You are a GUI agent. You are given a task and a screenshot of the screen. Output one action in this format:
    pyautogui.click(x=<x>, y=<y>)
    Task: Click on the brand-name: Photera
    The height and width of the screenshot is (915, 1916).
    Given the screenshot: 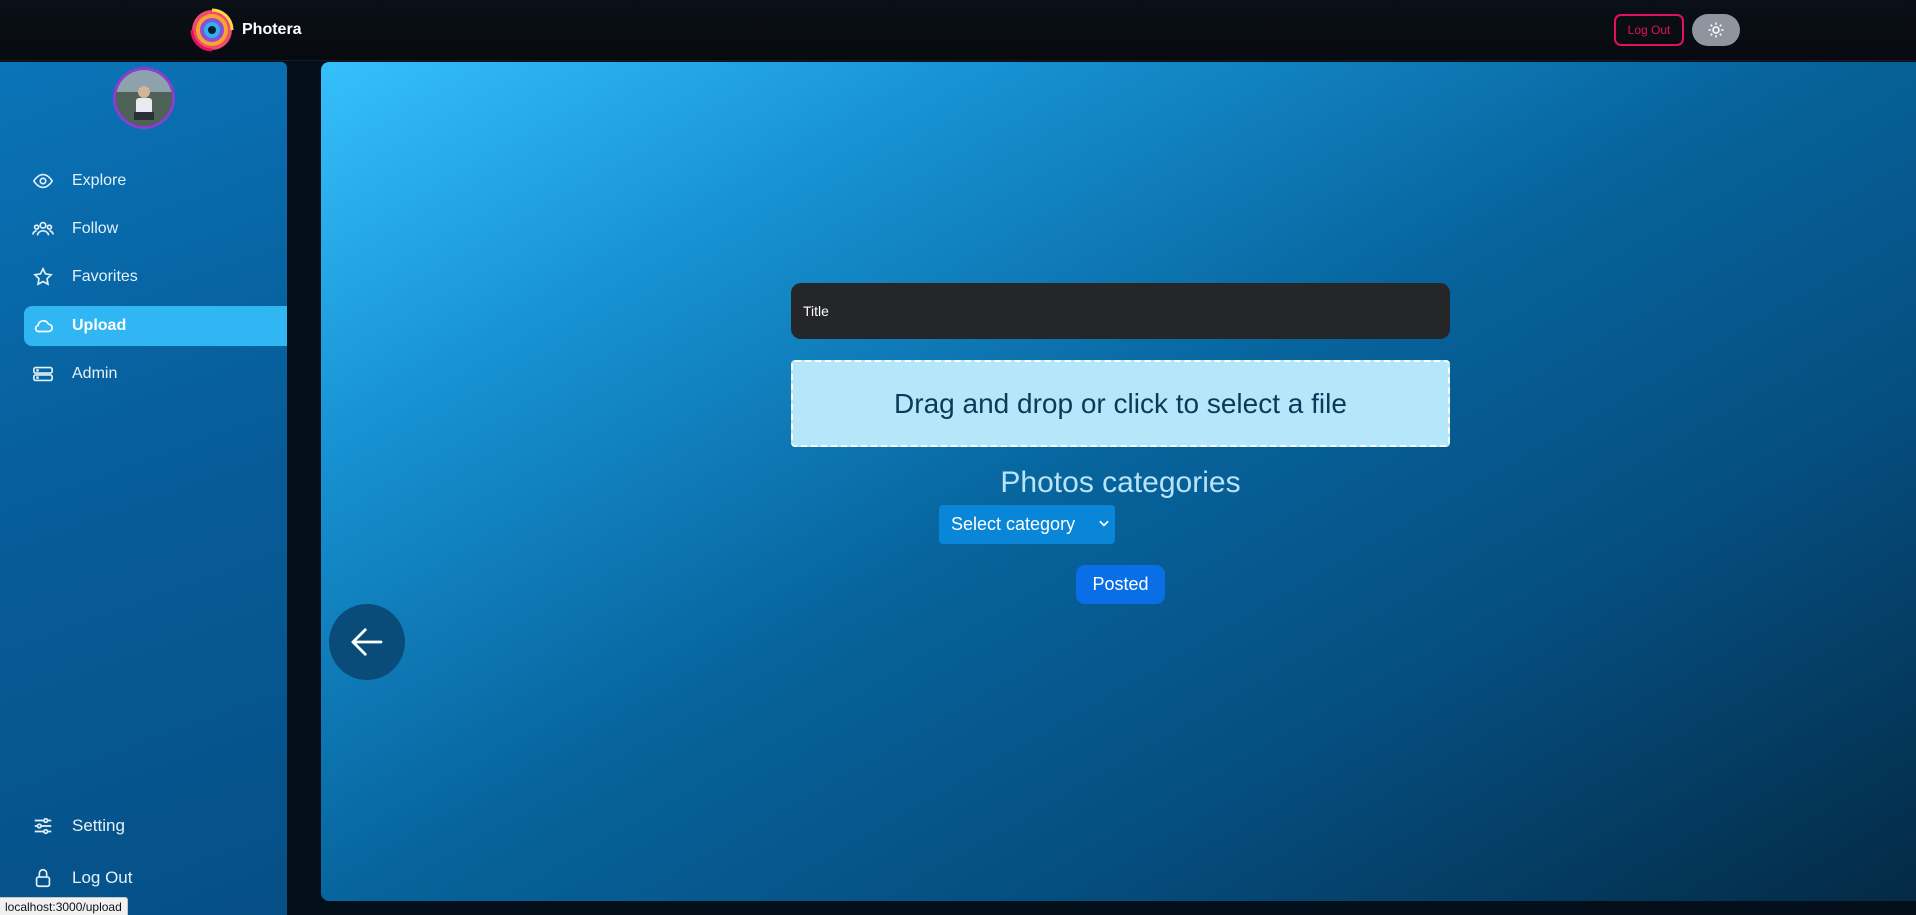 What is the action you would take?
    pyautogui.click(x=272, y=29)
    